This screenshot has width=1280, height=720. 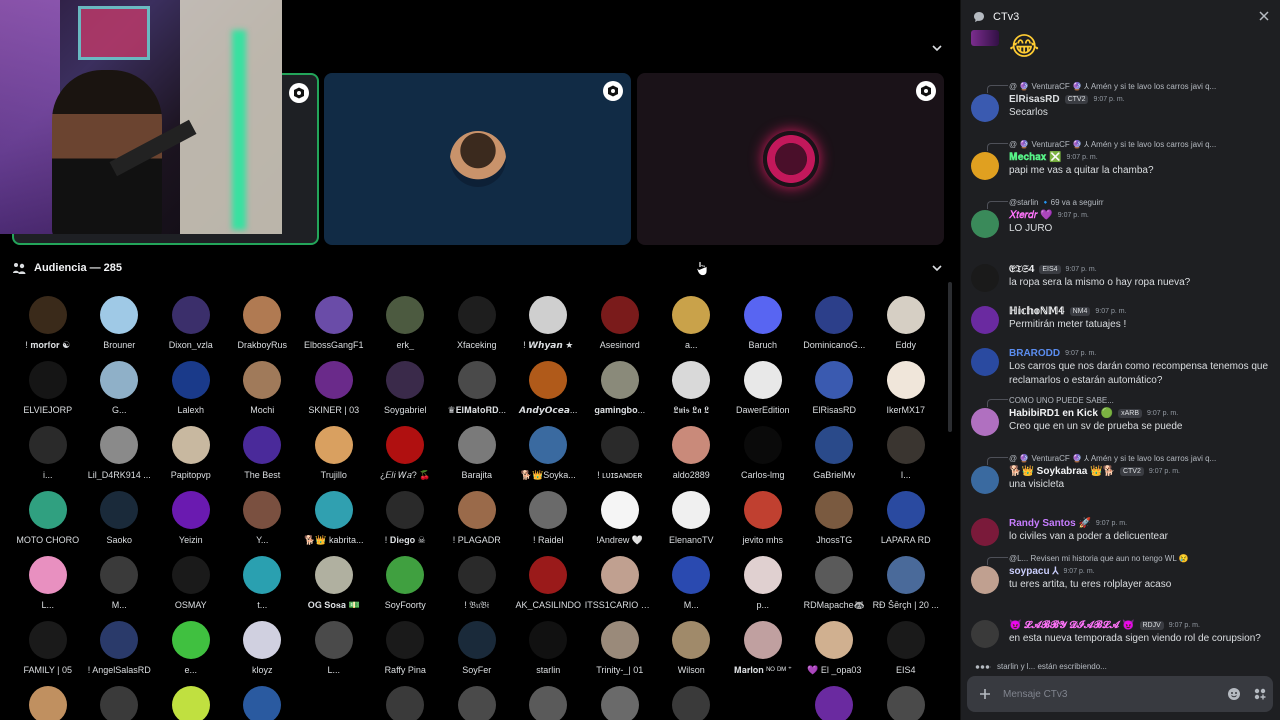 What do you see at coordinates (835, 648) in the screenshot?
I see `audience-member: 💜 El _opa03` at bounding box center [835, 648].